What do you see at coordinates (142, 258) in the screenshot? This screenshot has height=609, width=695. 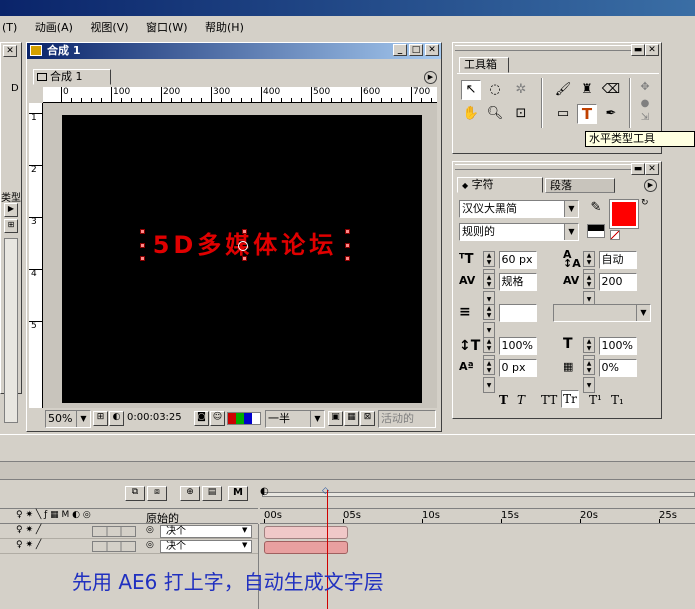 I see `handle-bl` at bounding box center [142, 258].